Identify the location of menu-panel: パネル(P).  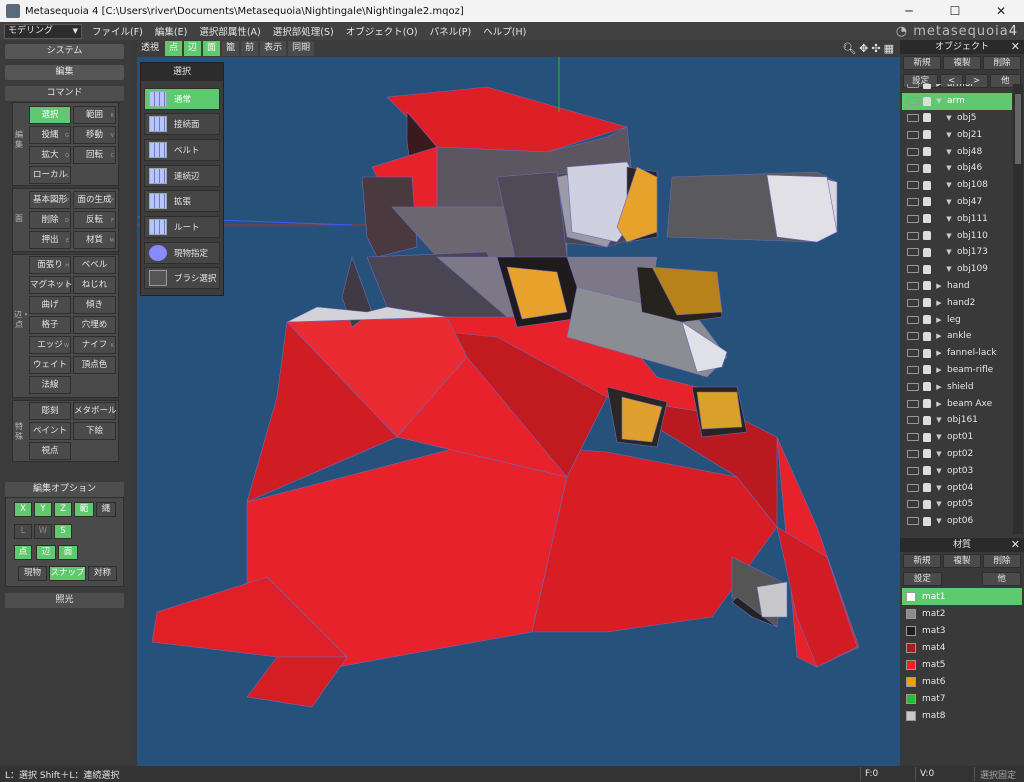
(451, 31).